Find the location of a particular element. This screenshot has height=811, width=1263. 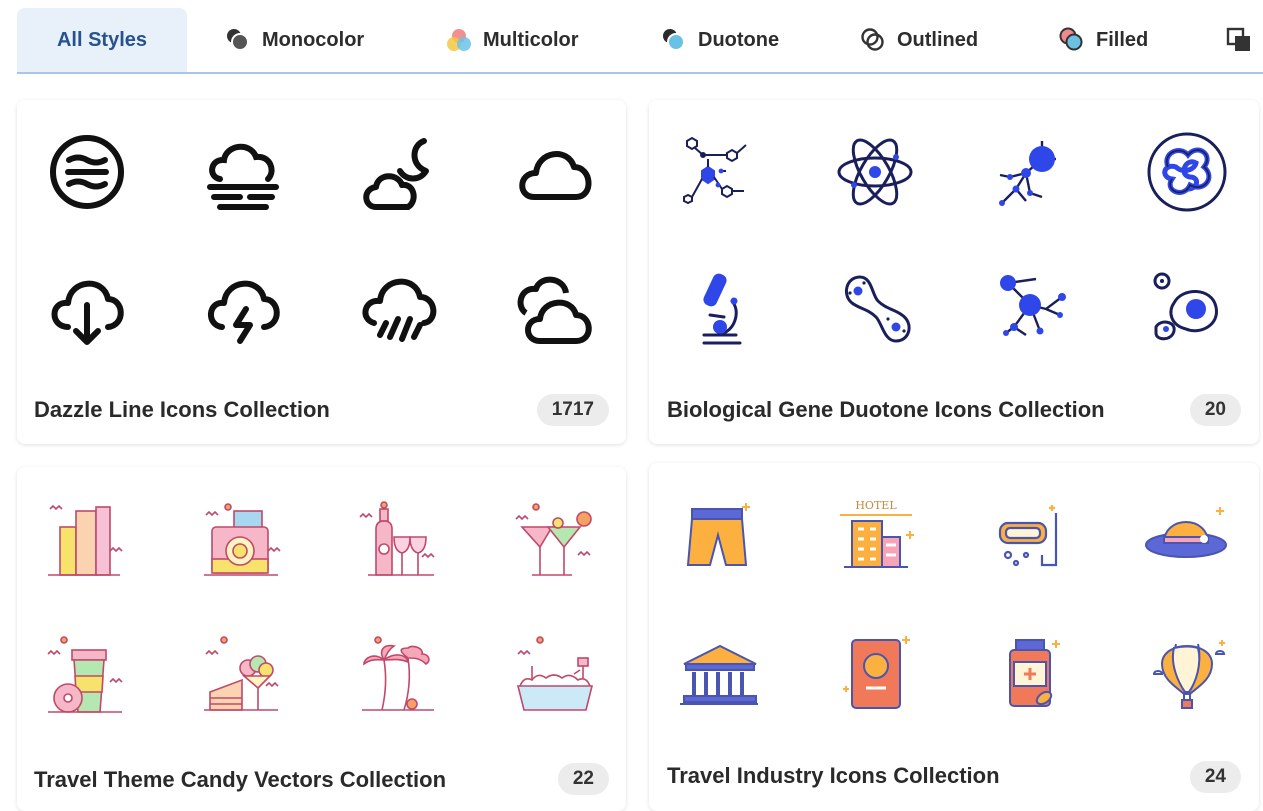

svg-text: HOTEL is located at coordinates (876, 505).